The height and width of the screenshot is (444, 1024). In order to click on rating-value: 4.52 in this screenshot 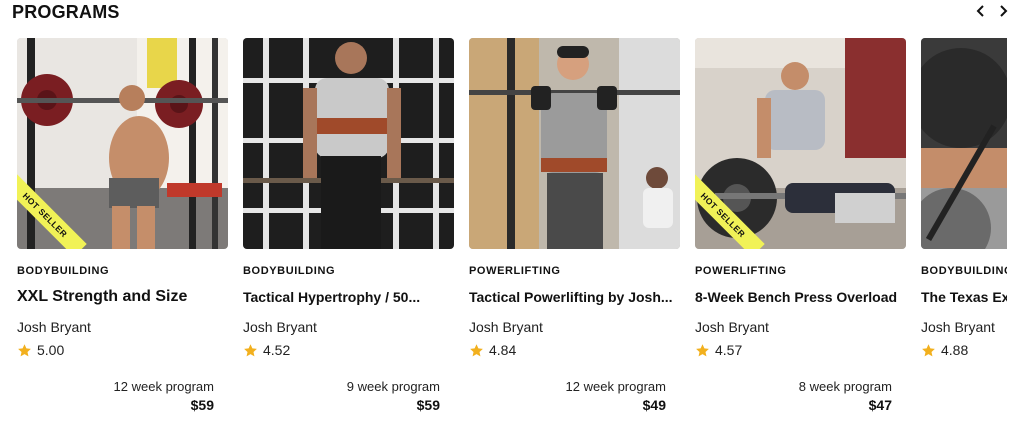, I will do `click(277, 350)`.